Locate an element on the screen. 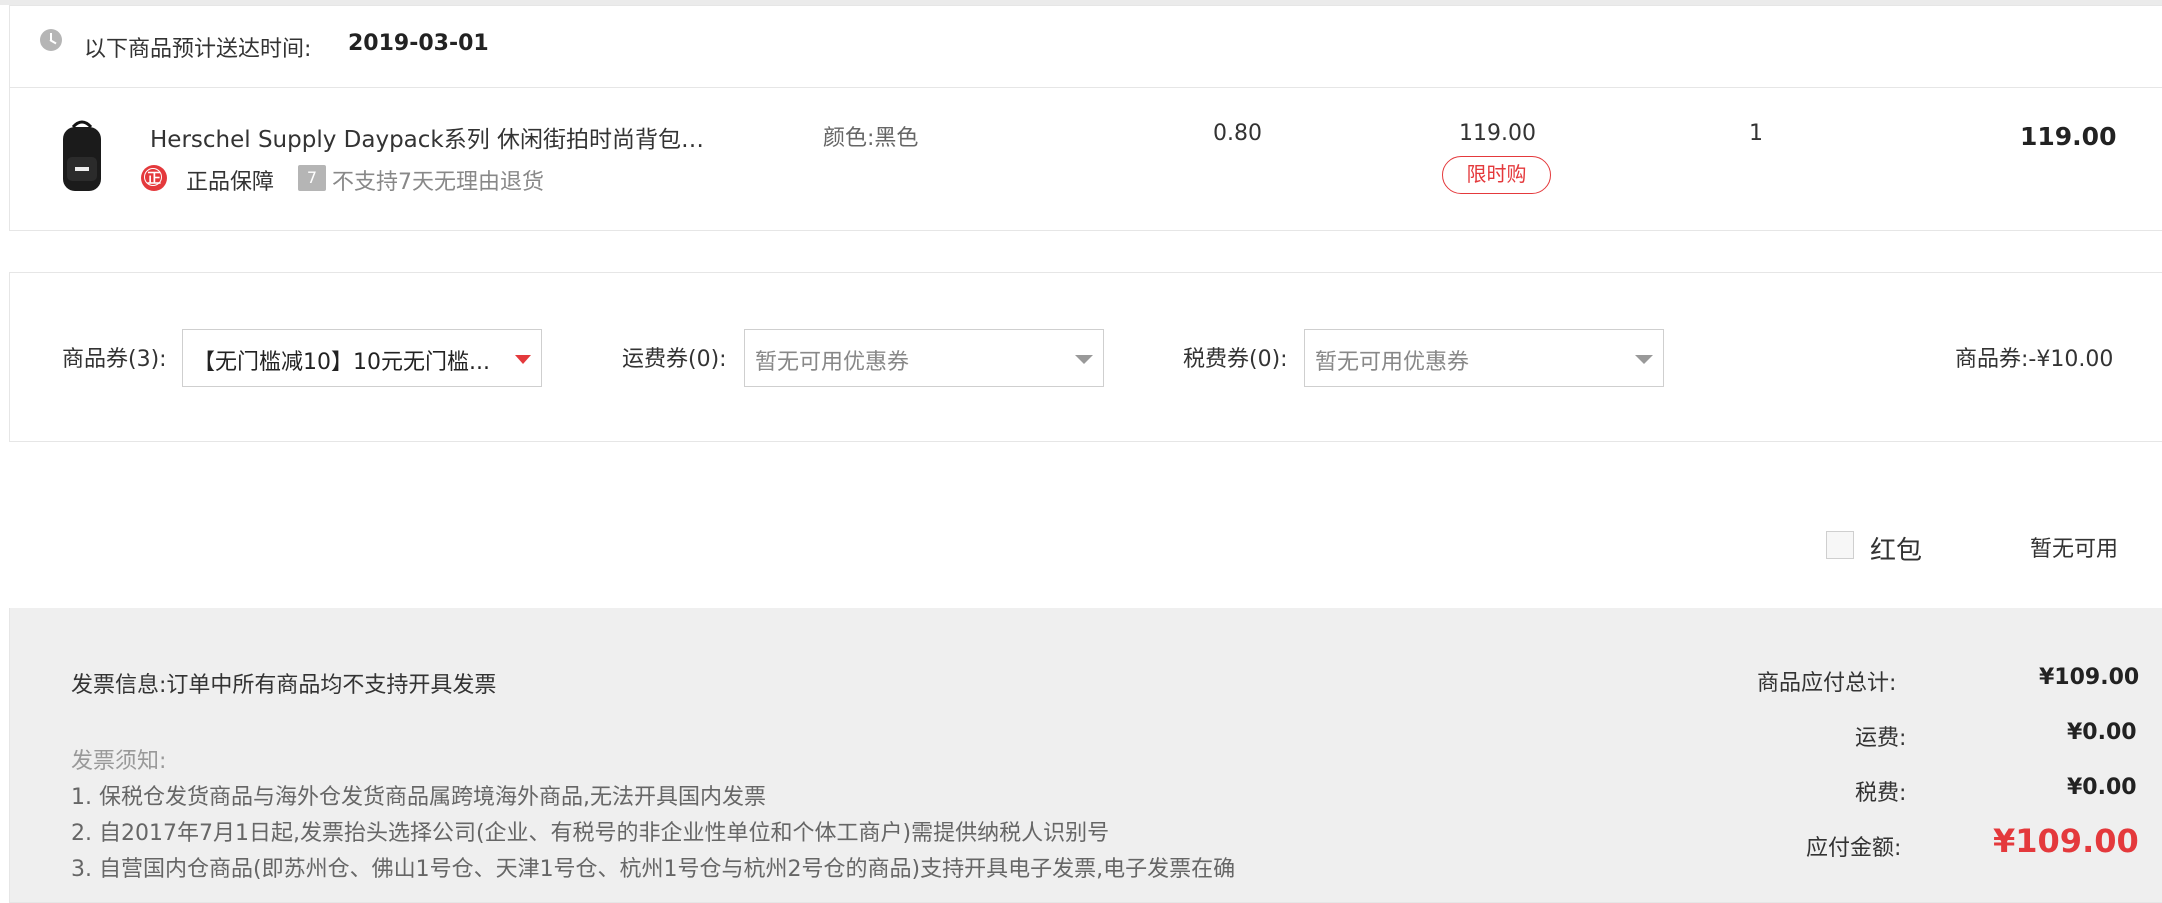 Image resolution: width=2162 pixels, height=903 pixels. delivery-label: 以下商品预计送达时间: is located at coordinates (198, 49).